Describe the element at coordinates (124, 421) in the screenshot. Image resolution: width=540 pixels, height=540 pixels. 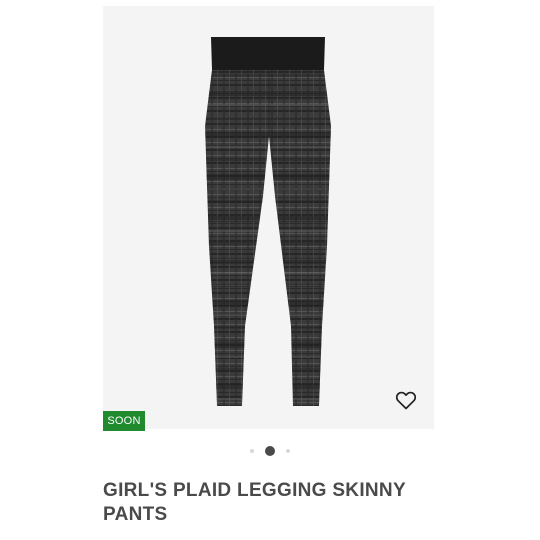
I see `status-badge: SOON` at that location.